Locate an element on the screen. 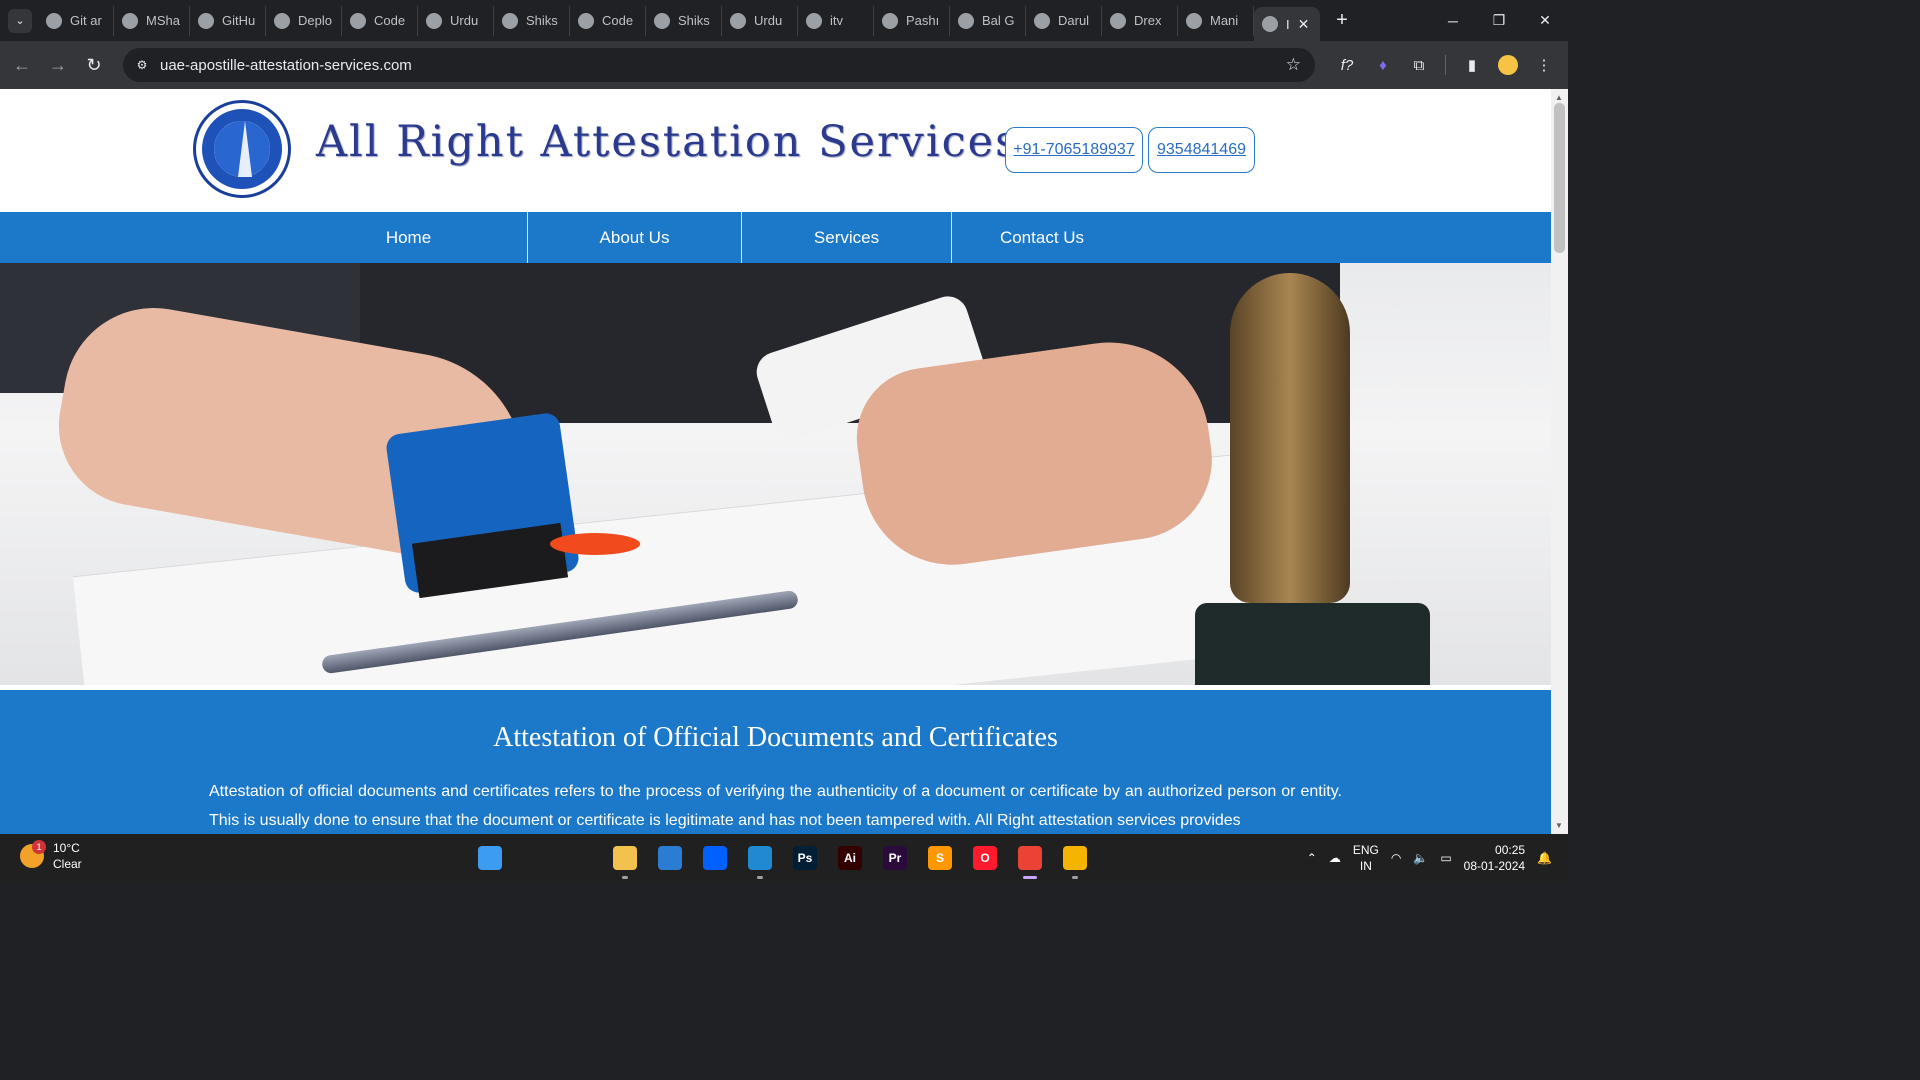 This screenshot has height=1080, width=1920. illustrator-icon: Ai is located at coordinates (850, 858).